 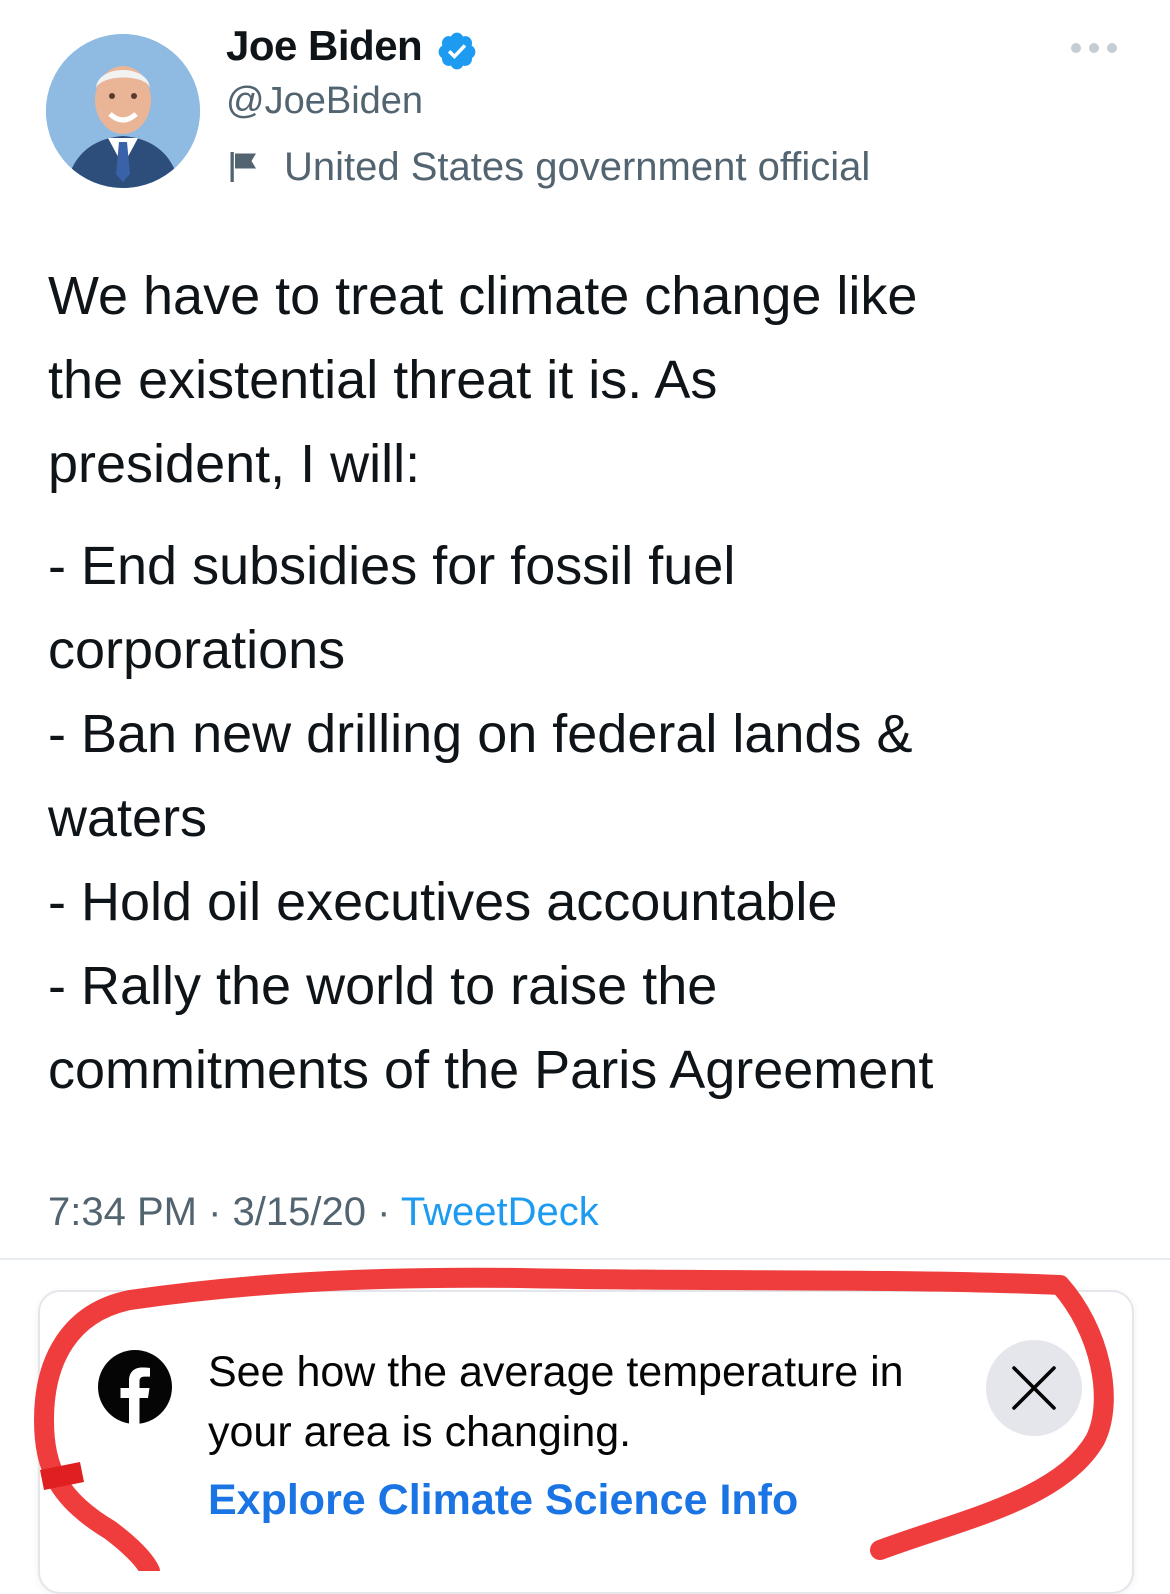 I want to click on tweet-line: waters, so click(x=128, y=818).